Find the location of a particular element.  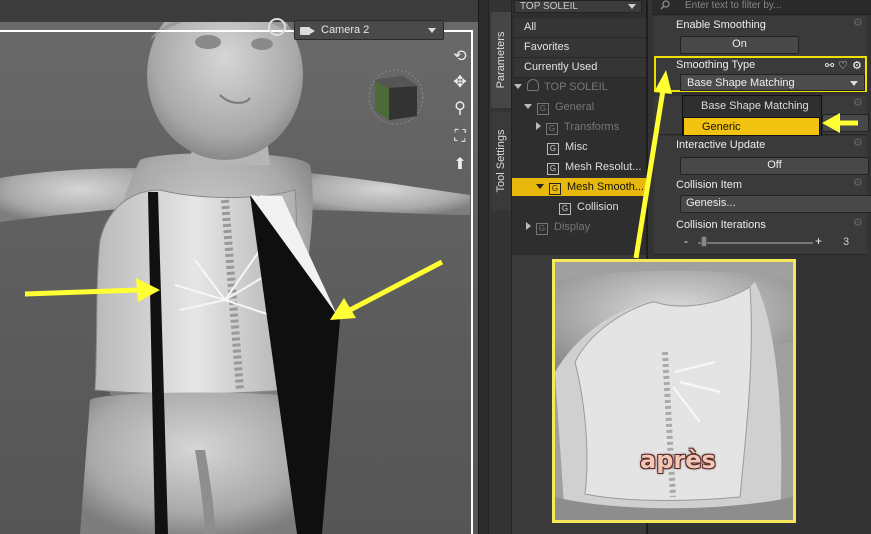

tab-tool-settings-label: Tool Settings is located at coordinates (501, 161).